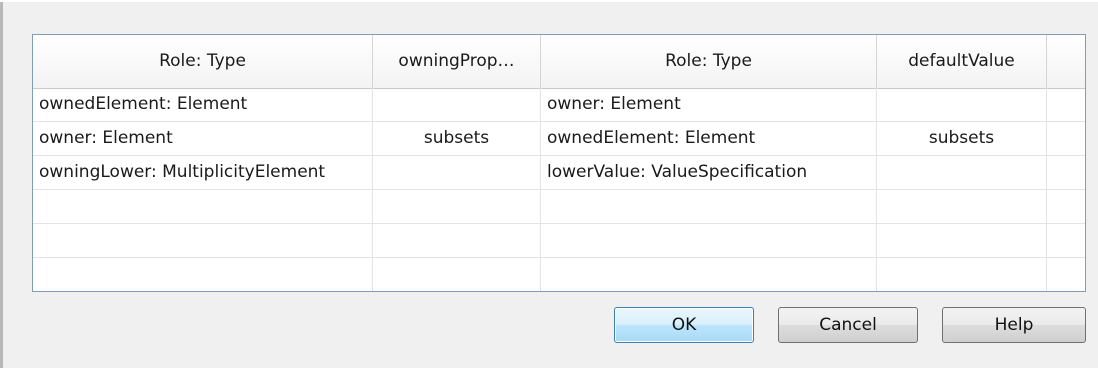 Image resolution: width=1098 pixels, height=368 pixels. I want to click on column-header-default-value: defaultValue, so click(962, 61).